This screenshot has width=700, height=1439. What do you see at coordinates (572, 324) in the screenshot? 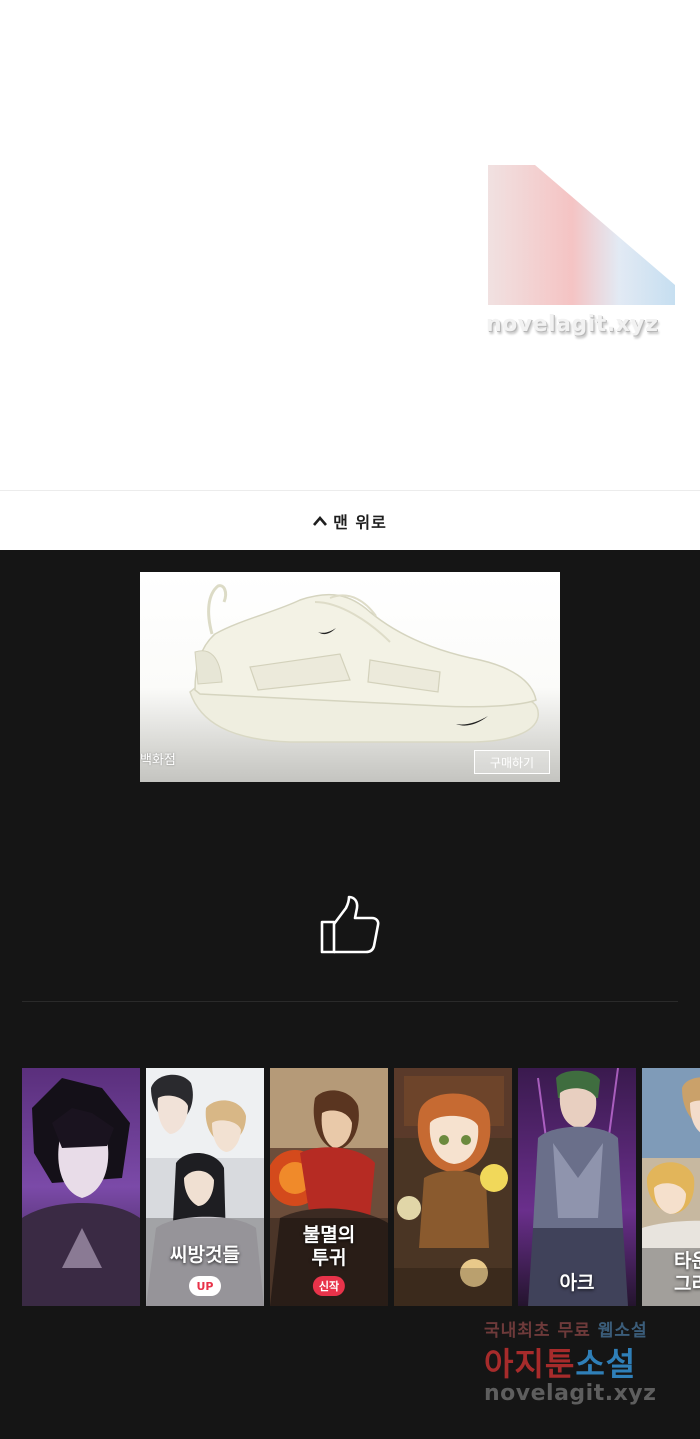
I see `watermark-text: novelagit.xyz` at bounding box center [572, 324].